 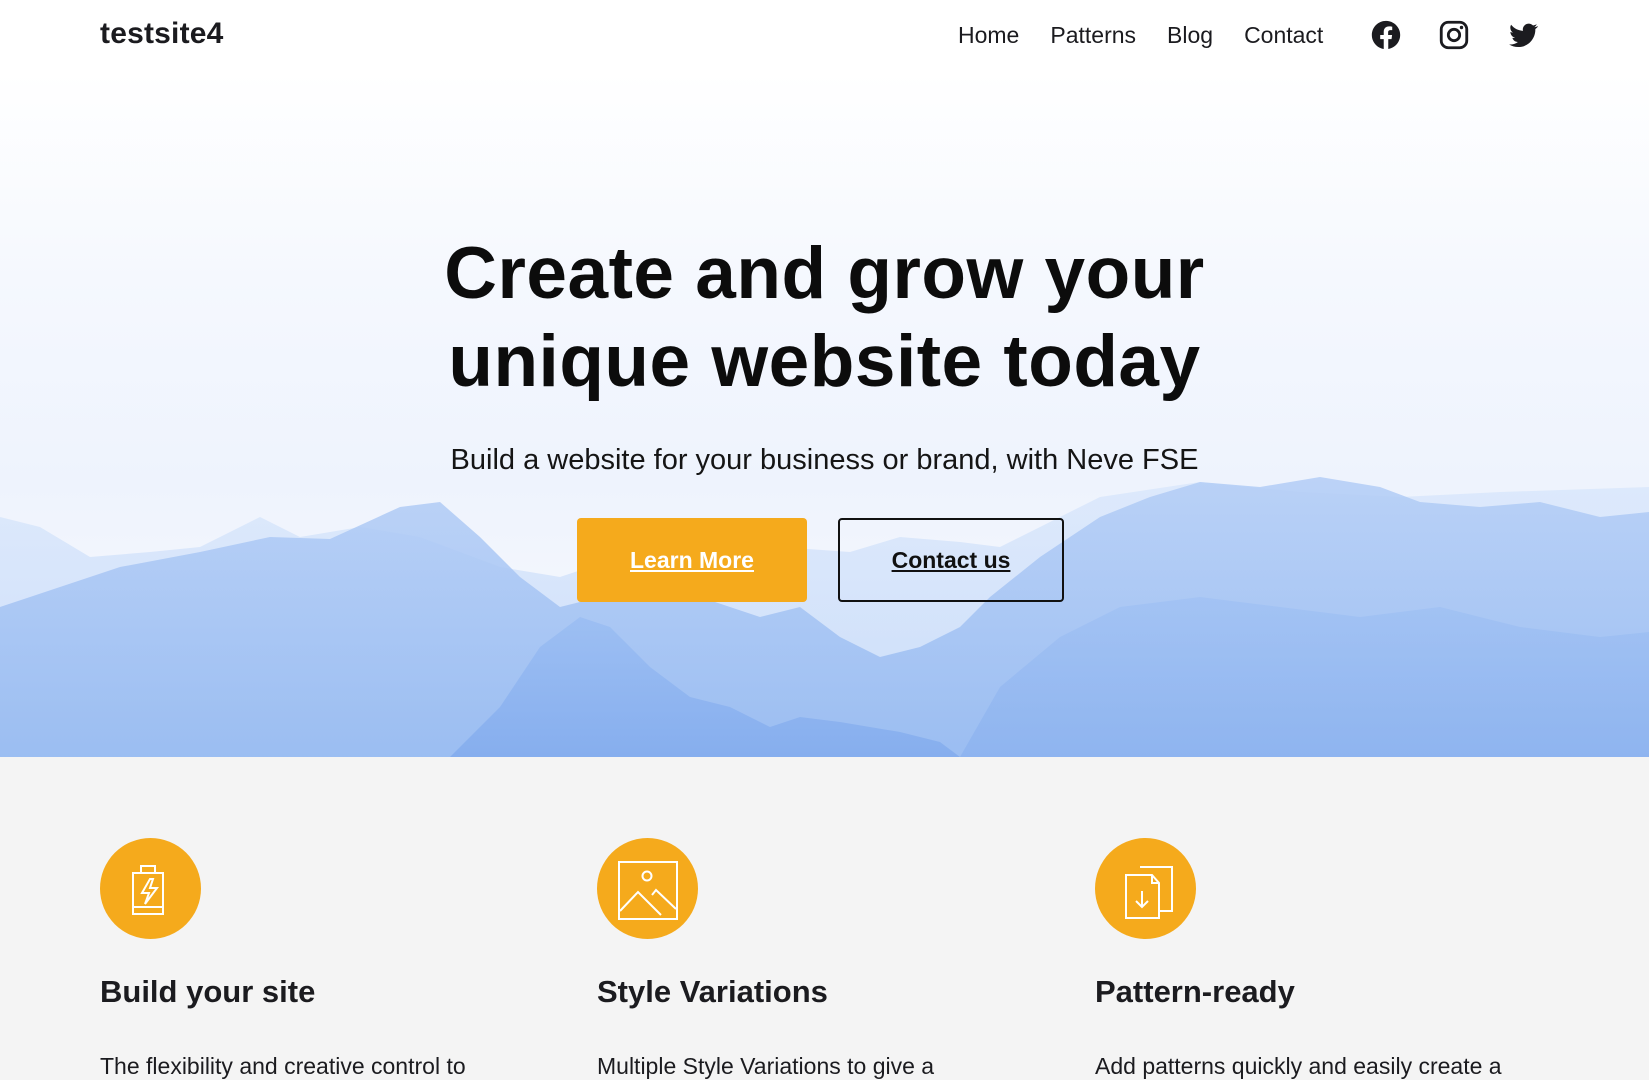 I want to click on feature-text: Multiple Style Variations to give a, so click(x=766, y=1066).